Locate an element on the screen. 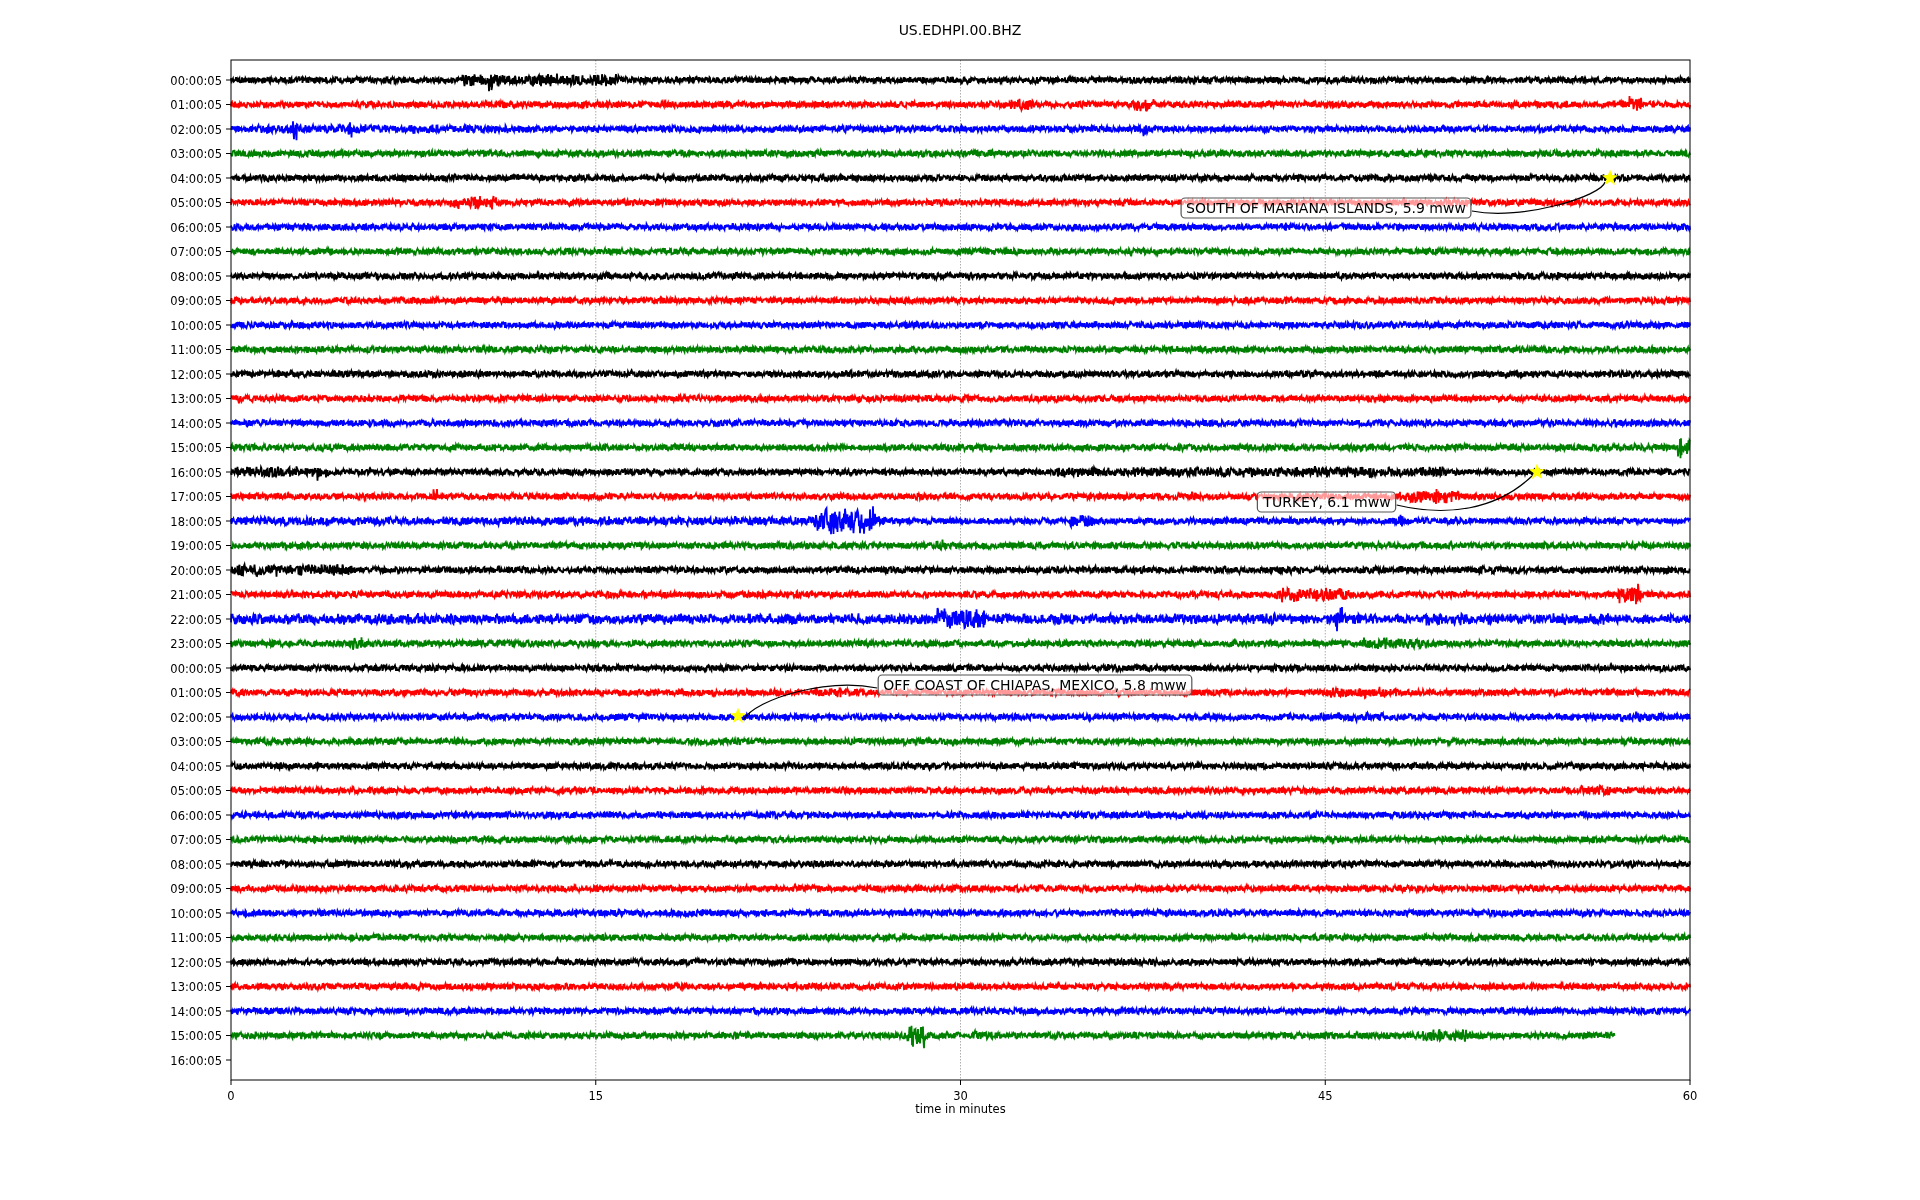  axis-tick-label: 15 is located at coordinates (596, 1096).